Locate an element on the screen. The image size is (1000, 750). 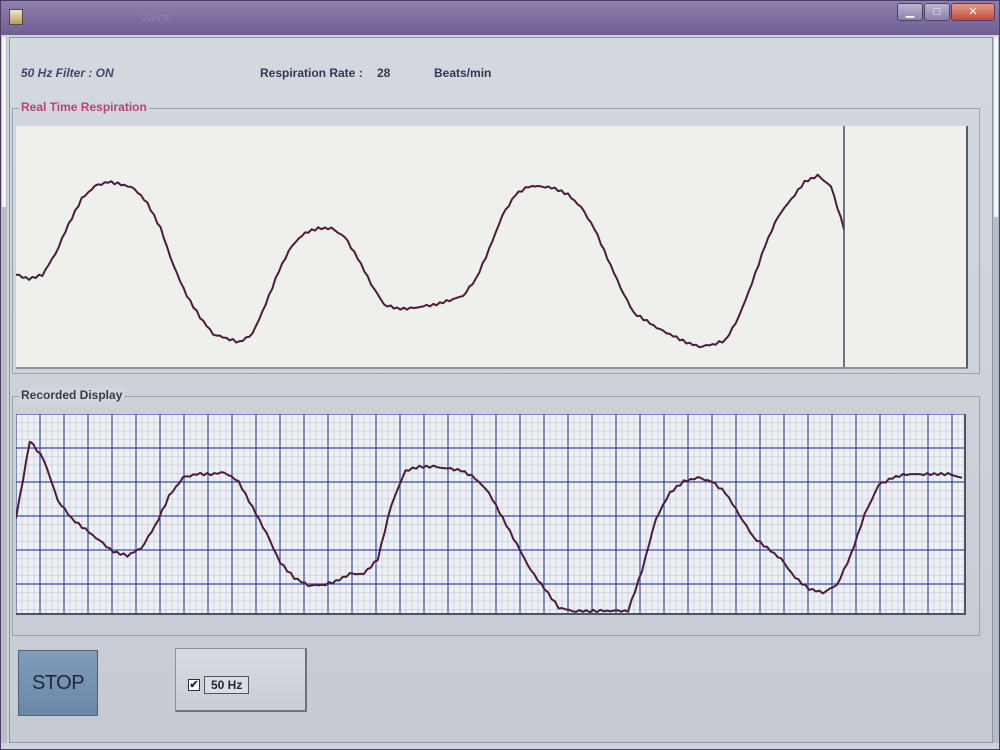
checkmark-icon: ✔ is located at coordinates (194, 685).